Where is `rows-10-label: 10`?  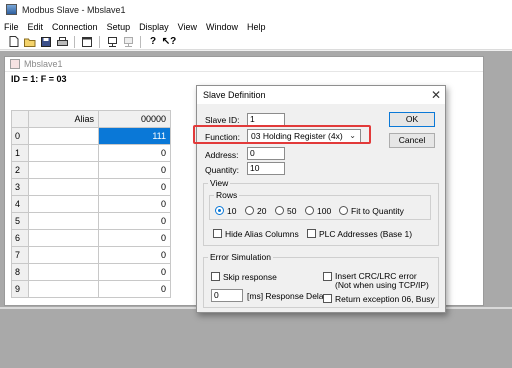 rows-10-label: 10 is located at coordinates (232, 211).